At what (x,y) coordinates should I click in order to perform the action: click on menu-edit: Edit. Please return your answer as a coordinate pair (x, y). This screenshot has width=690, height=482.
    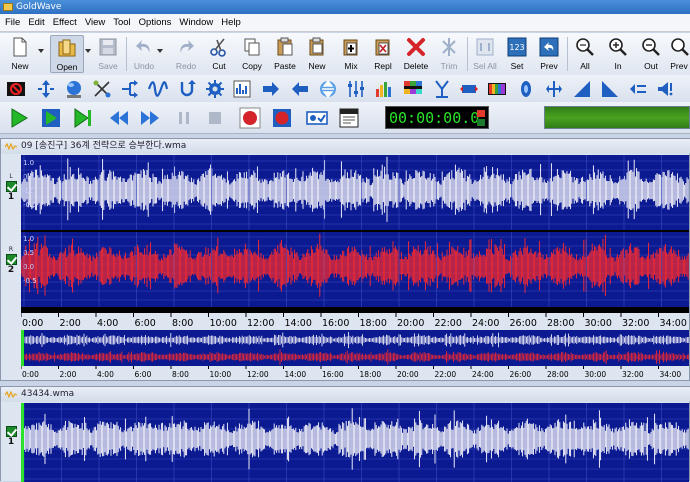
    Looking at the image, I should click on (36, 23).